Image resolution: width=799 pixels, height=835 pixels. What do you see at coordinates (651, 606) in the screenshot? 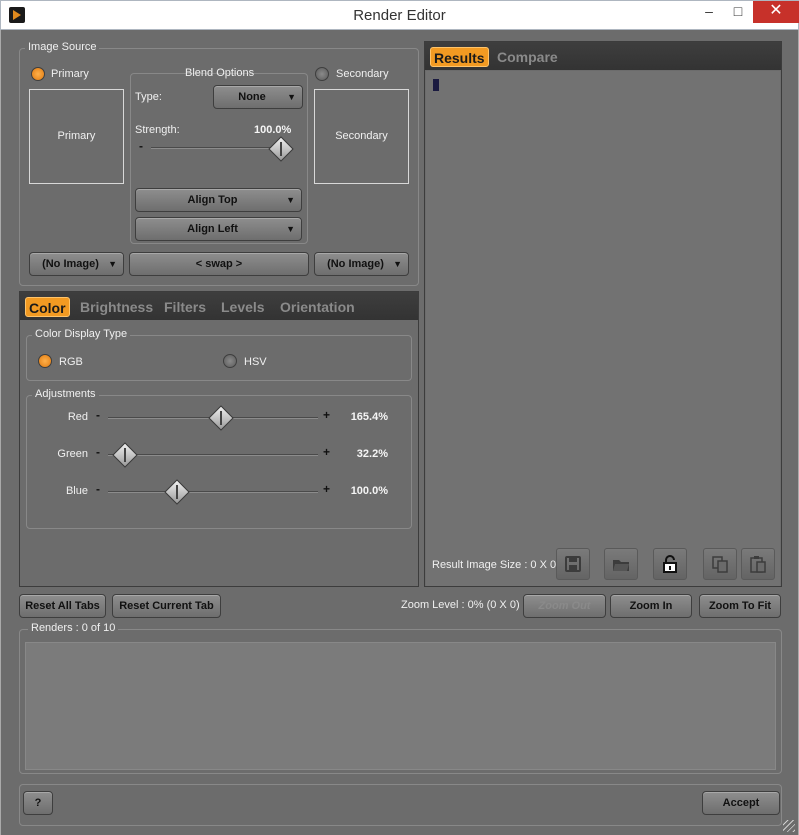
I see `zoom-in-button: Zoom In` at bounding box center [651, 606].